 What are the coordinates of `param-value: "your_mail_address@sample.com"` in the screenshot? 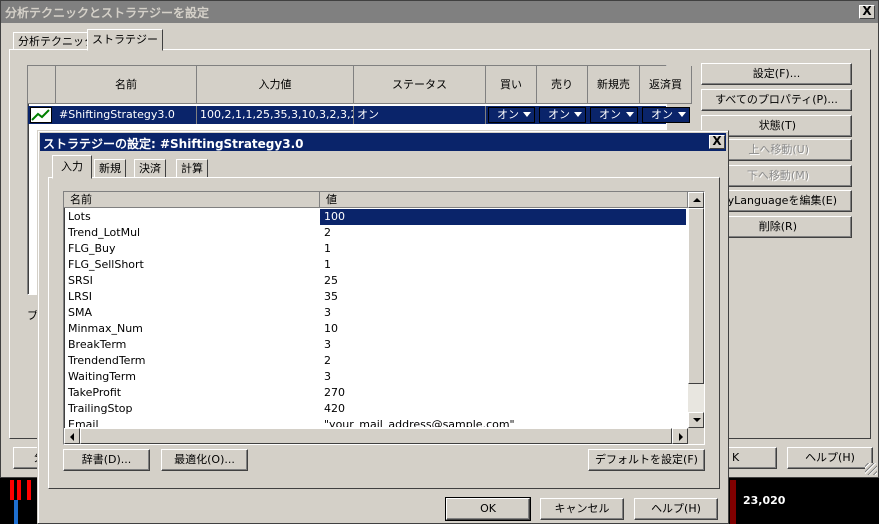 It's located at (417, 422).